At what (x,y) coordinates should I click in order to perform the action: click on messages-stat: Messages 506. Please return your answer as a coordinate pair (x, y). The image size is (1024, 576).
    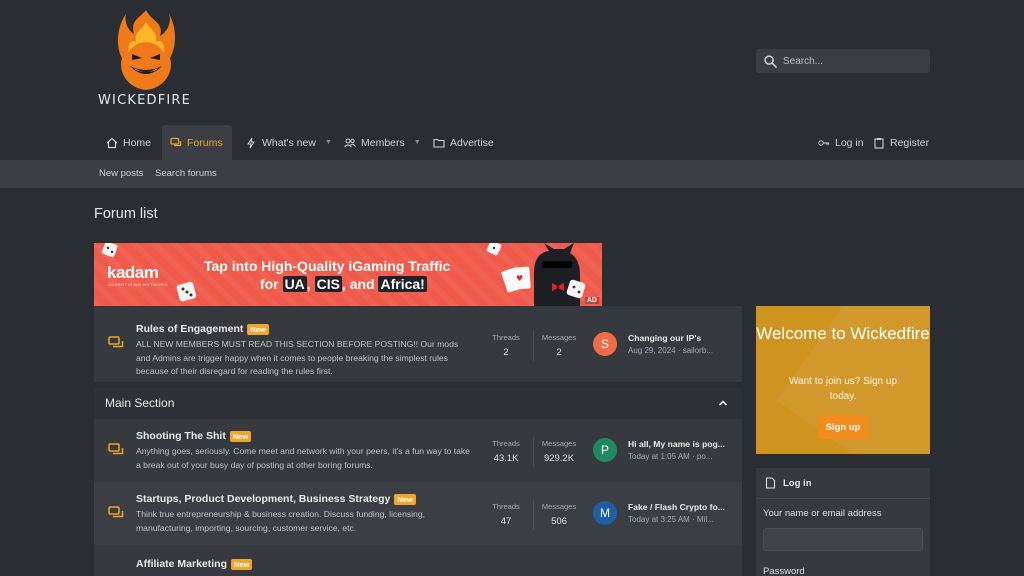
    Looking at the image, I should click on (559, 514).